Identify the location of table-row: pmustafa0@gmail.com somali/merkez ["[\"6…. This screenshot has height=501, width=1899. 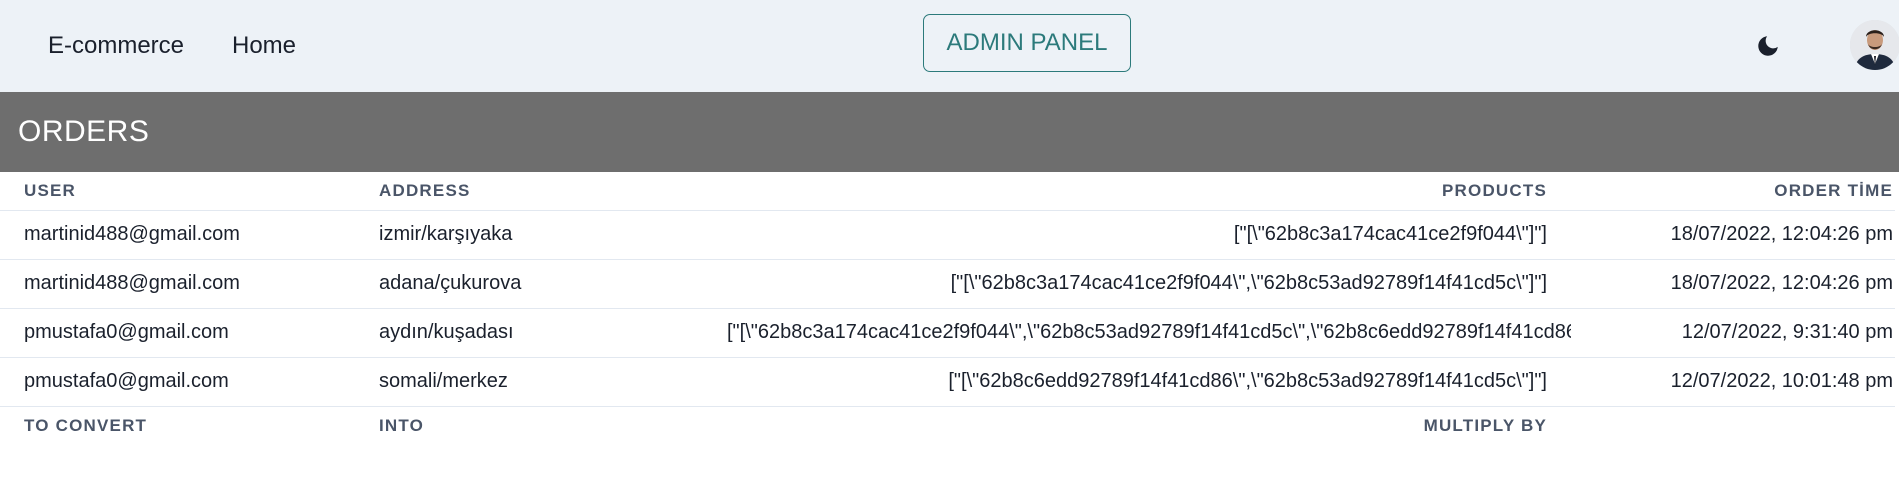
(947, 382).